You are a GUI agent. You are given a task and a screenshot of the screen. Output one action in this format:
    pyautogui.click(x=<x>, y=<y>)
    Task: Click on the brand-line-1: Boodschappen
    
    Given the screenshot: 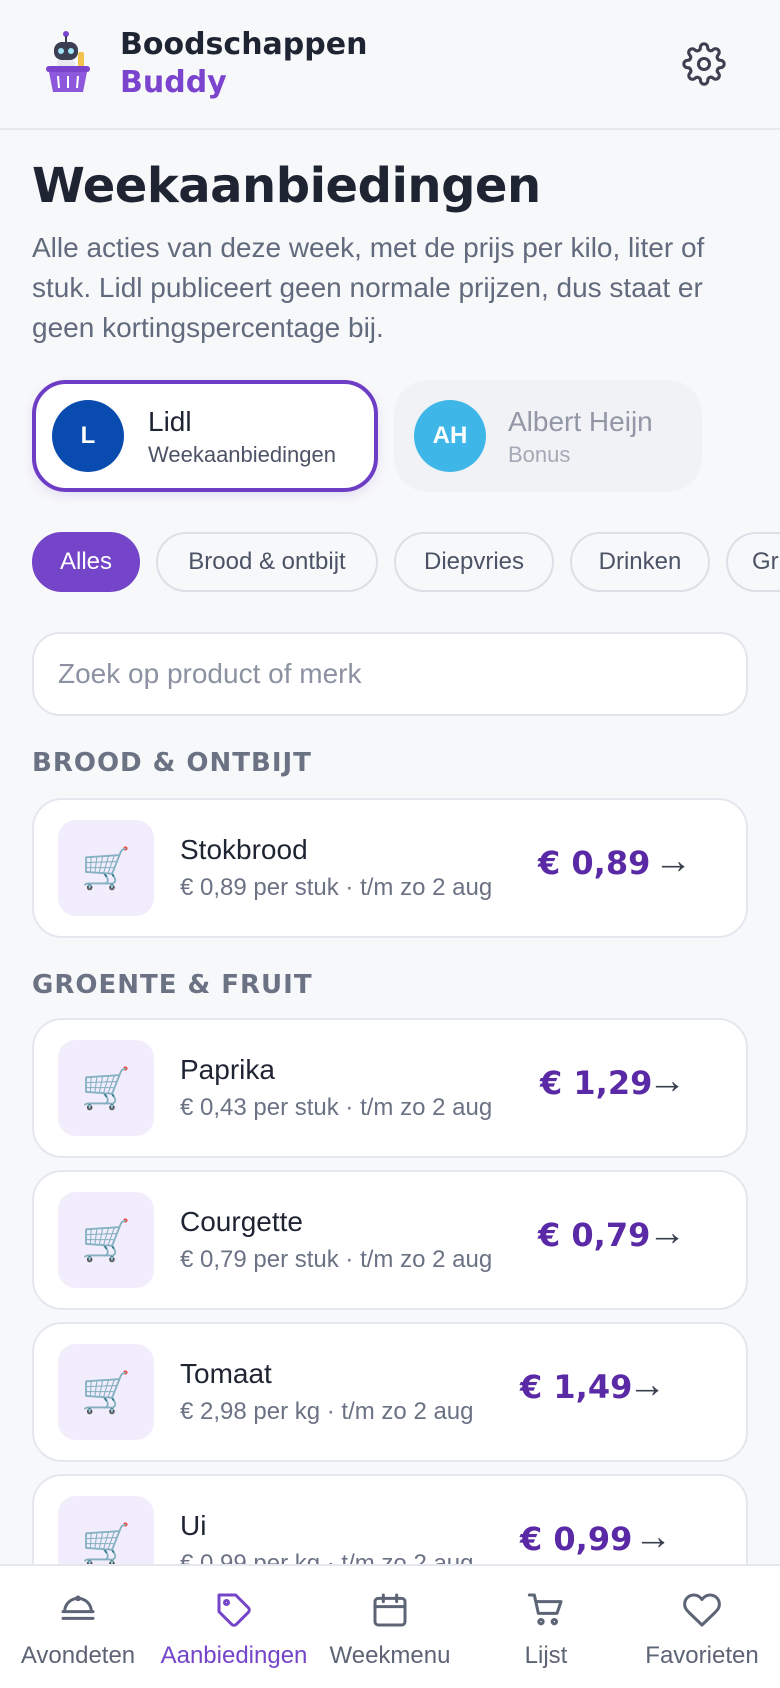 What is the action you would take?
    pyautogui.click(x=244, y=44)
    